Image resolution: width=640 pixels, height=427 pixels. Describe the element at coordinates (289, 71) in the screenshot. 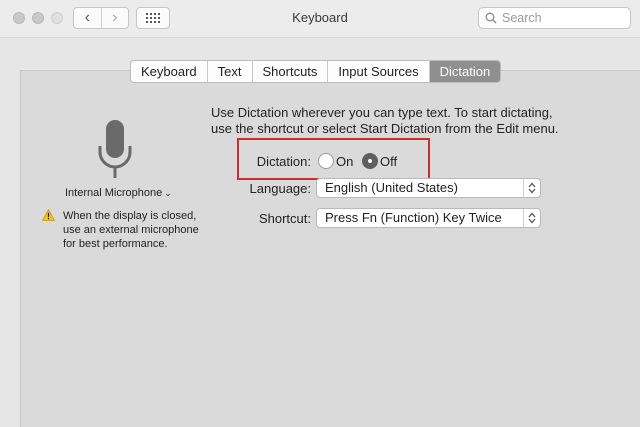

I see `tab-shortcuts: Shortcuts` at that location.